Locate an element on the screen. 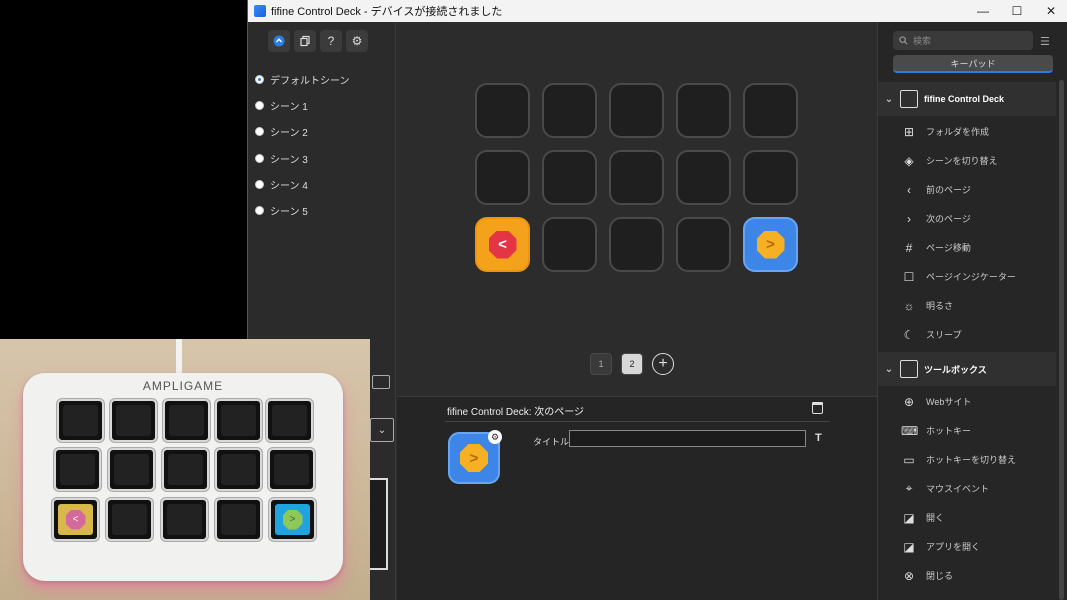  scene-label: シーン 4 is located at coordinates (289, 186).